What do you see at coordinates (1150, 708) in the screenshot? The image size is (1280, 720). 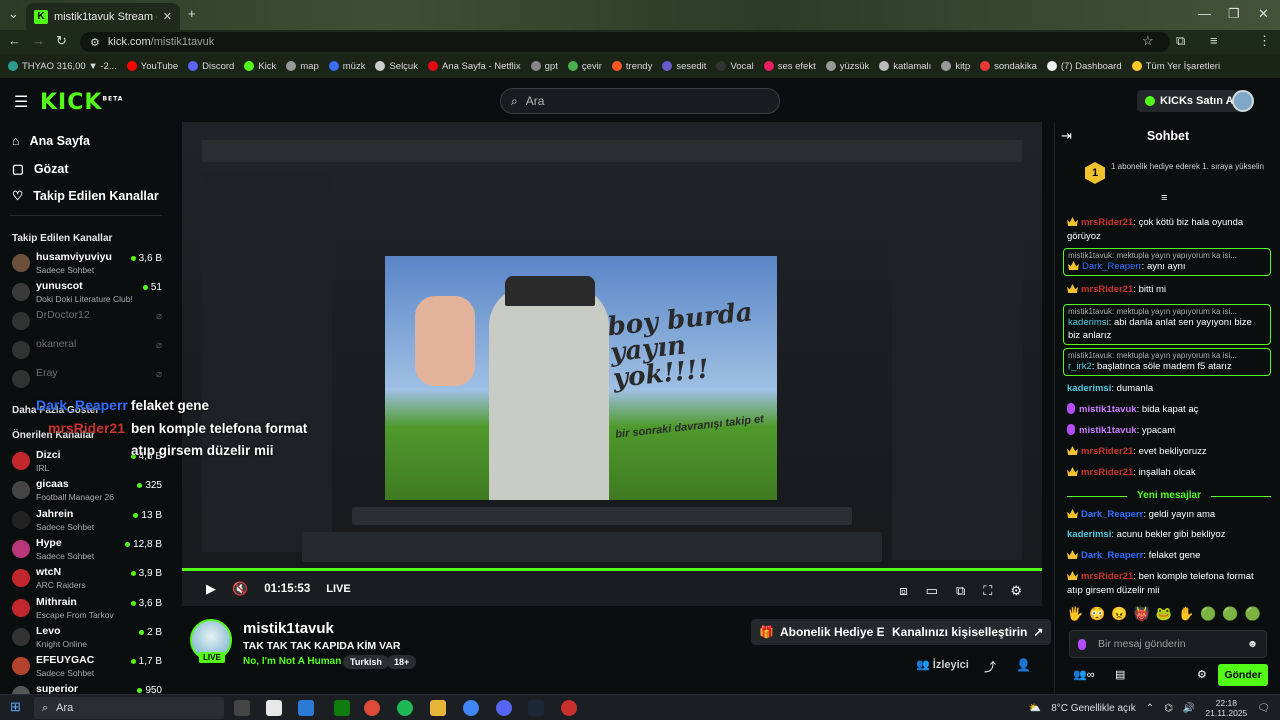 I see `tray-chevron-icon: ⌃` at bounding box center [1150, 708].